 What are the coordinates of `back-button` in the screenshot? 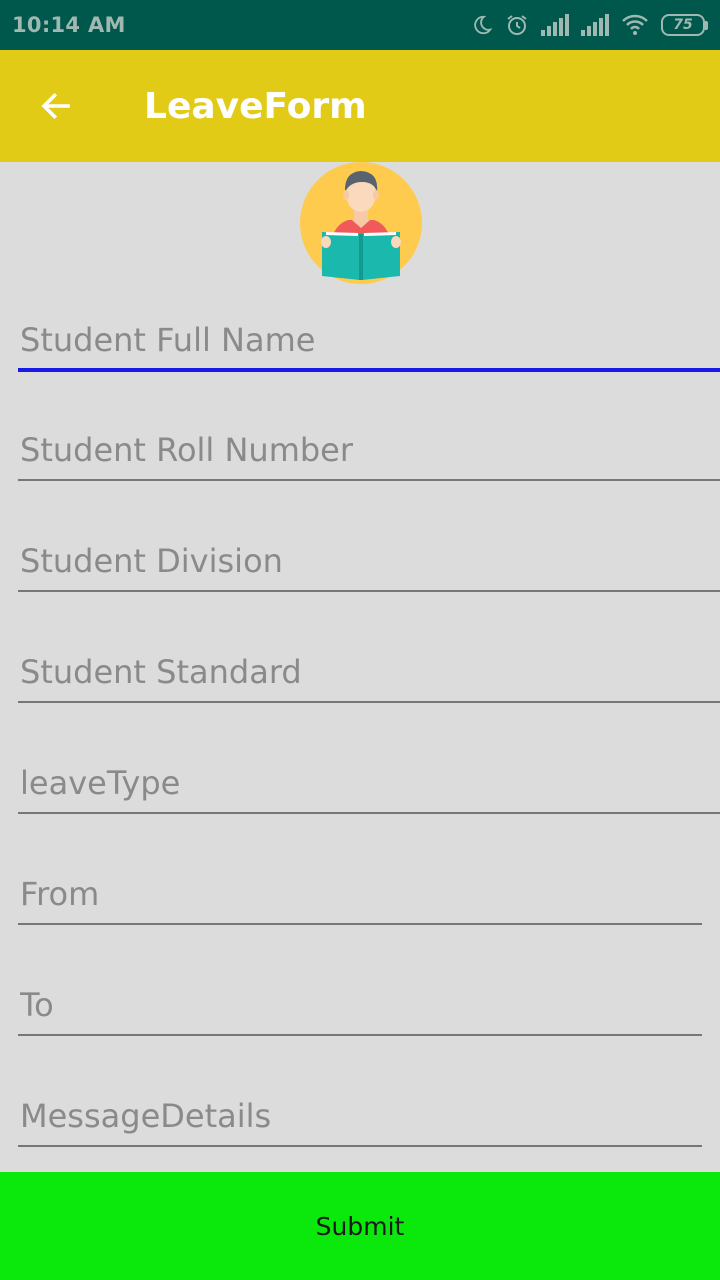 It's located at (56, 106).